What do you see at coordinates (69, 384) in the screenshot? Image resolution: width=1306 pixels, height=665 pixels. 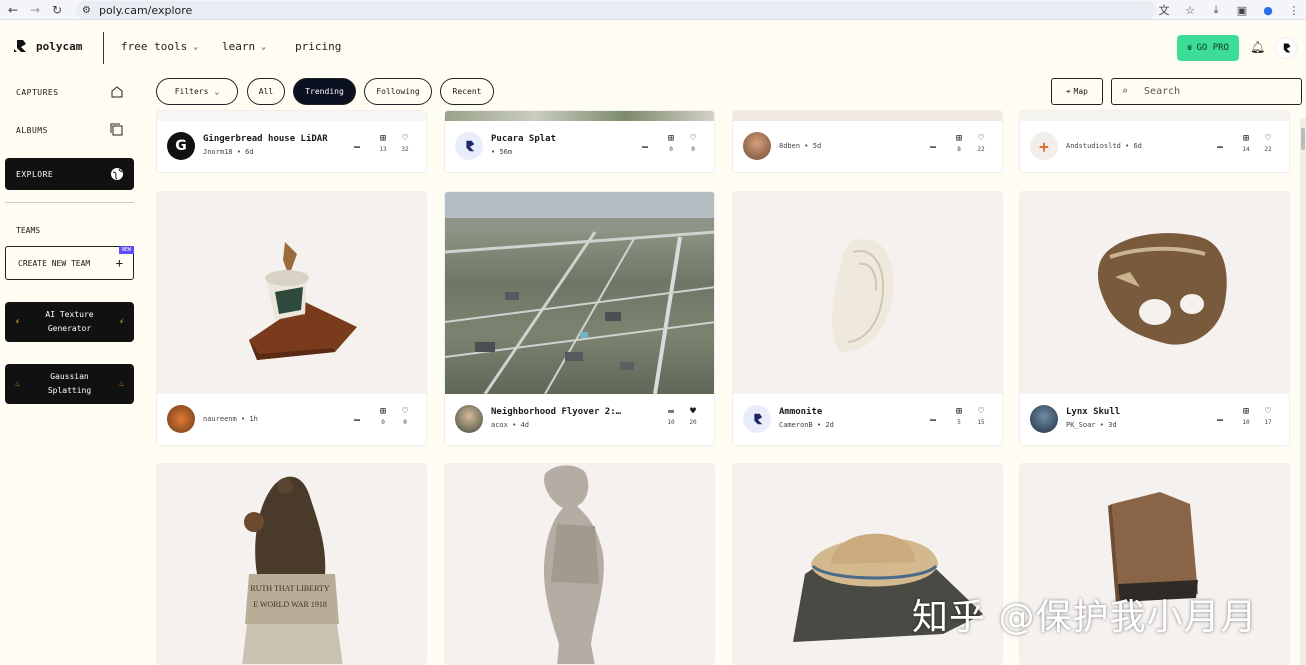 I see `gaussian-splatting-button: ♨ Gaussian Splatting ♨` at bounding box center [69, 384].